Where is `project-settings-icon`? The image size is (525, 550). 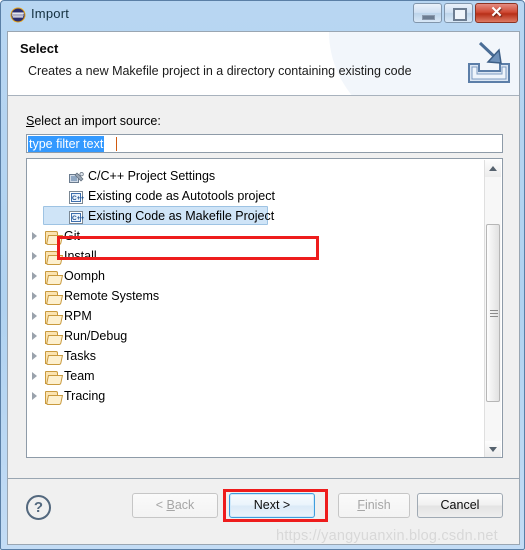 project-settings-icon is located at coordinates (76, 176).